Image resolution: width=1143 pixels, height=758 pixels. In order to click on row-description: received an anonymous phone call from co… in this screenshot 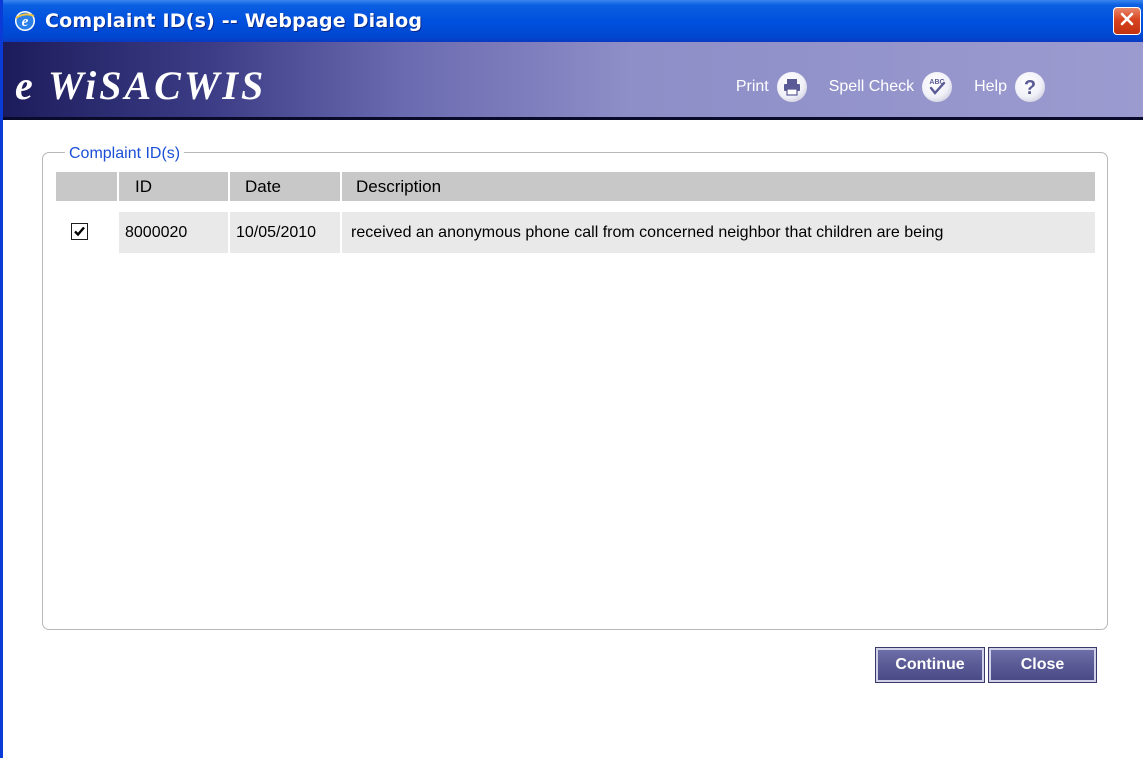, I will do `click(647, 232)`.